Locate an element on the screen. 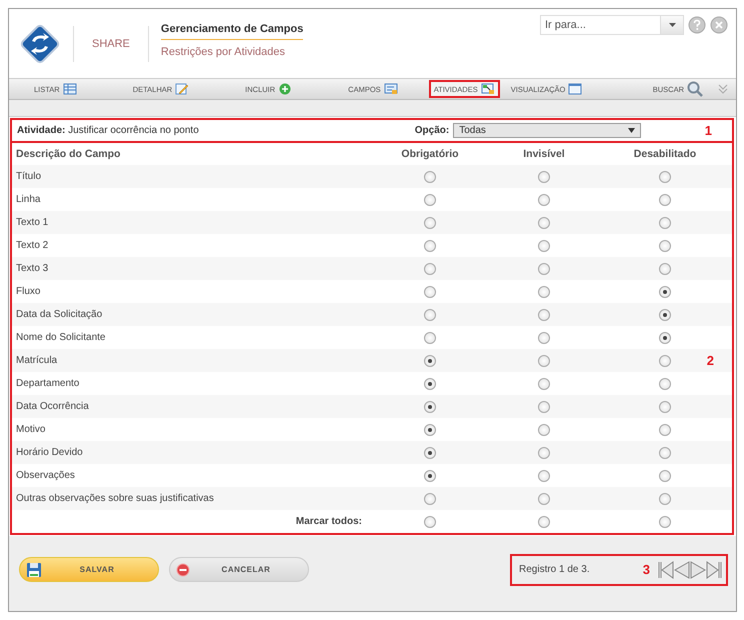 The image size is (744, 620). next-page-icon is located at coordinates (698, 569).